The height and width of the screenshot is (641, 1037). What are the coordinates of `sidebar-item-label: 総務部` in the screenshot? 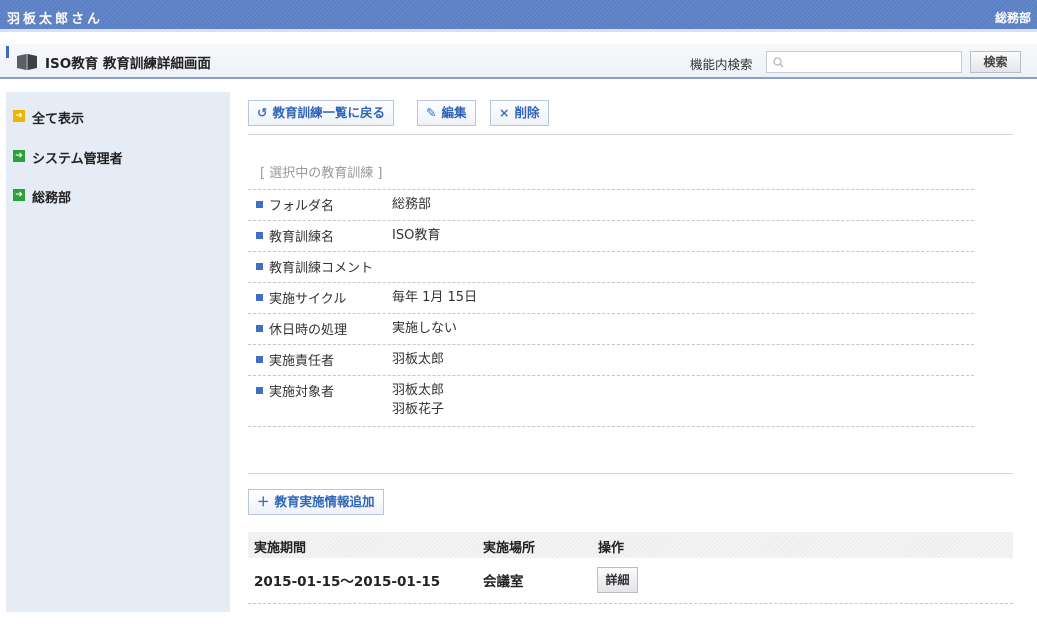 It's located at (52, 198).